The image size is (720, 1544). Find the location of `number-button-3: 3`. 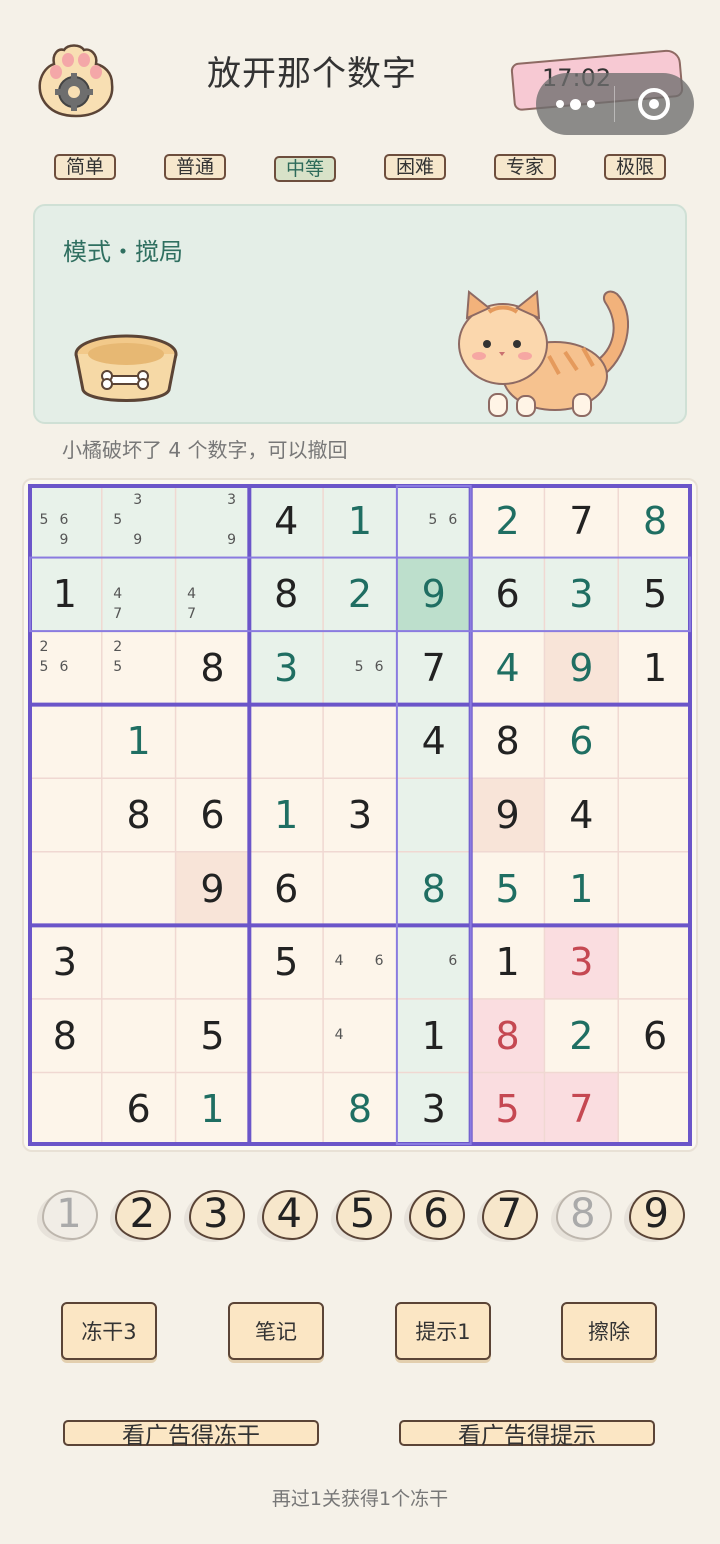

number-button-3: 3 is located at coordinates (216, 1214).